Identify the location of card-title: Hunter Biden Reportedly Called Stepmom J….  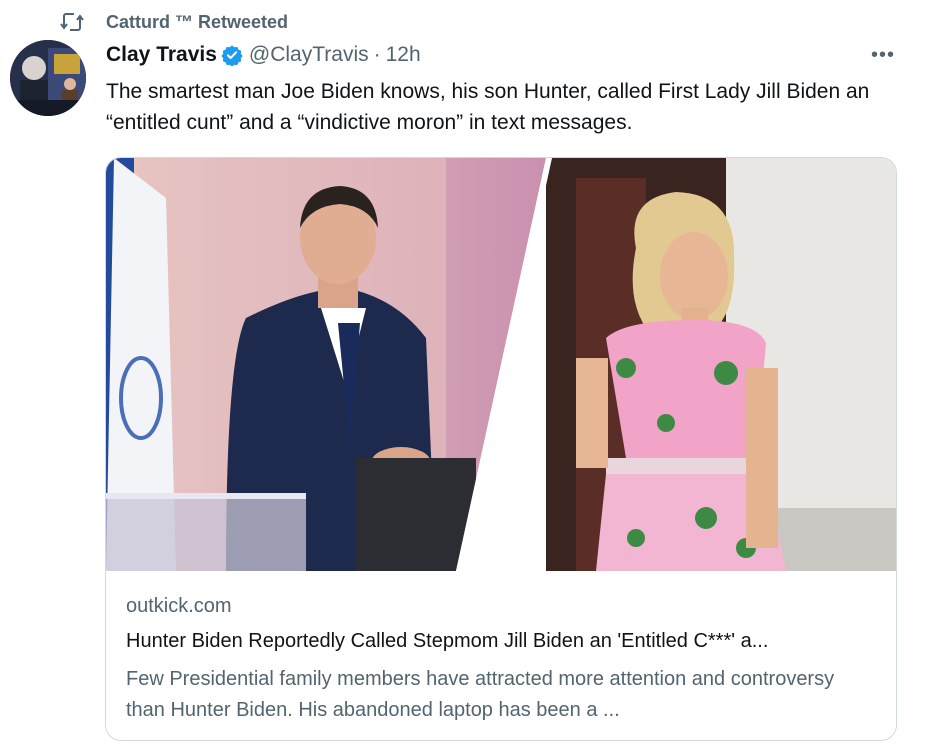
(447, 641).